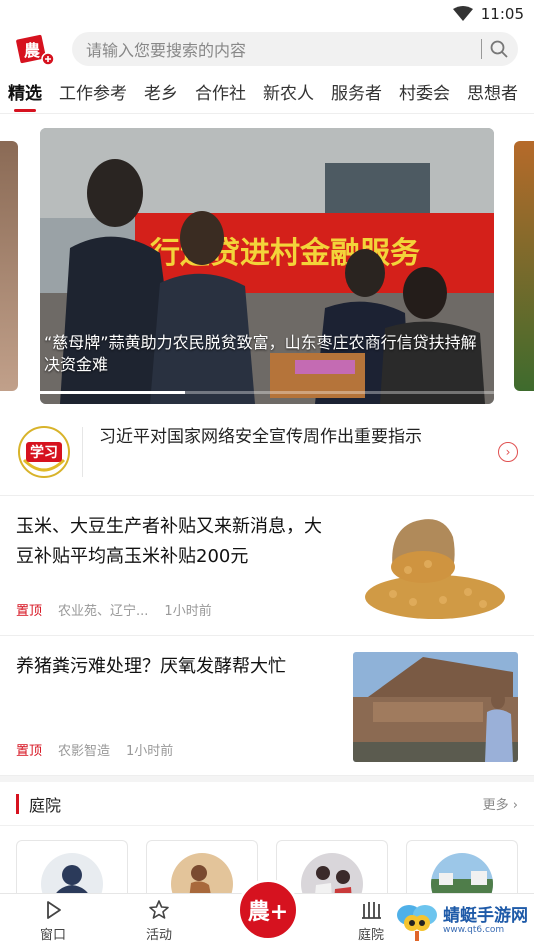  I want to click on status-time: 11:05, so click(502, 14).